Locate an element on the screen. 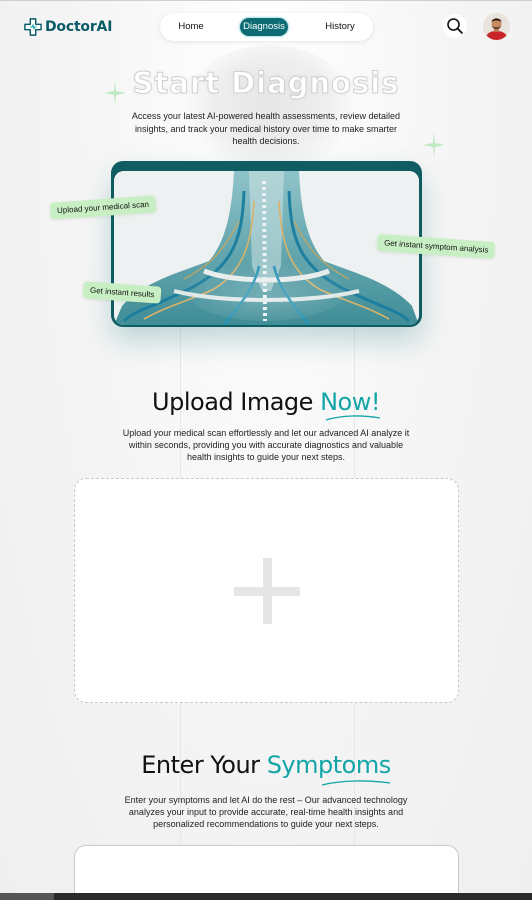  search-icon is located at coordinates (455, 26).